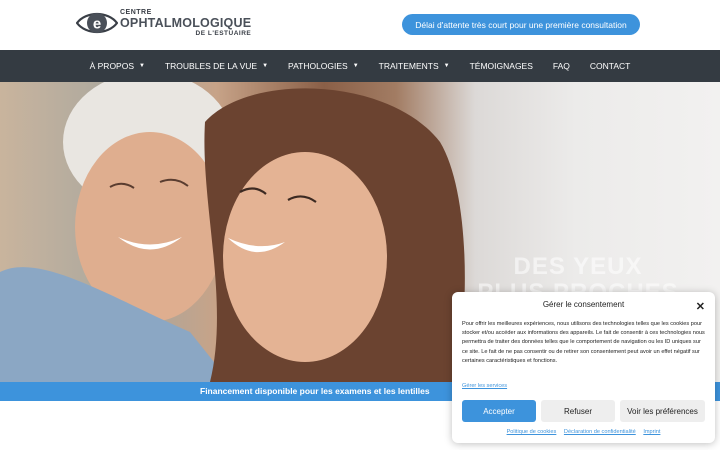 Image resolution: width=720 pixels, height=450 pixels. What do you see at coordinates (318, 66) in the screenshot?
I see `nav-item-label: PATHOLOGIES` at bounding box center [318, 66].